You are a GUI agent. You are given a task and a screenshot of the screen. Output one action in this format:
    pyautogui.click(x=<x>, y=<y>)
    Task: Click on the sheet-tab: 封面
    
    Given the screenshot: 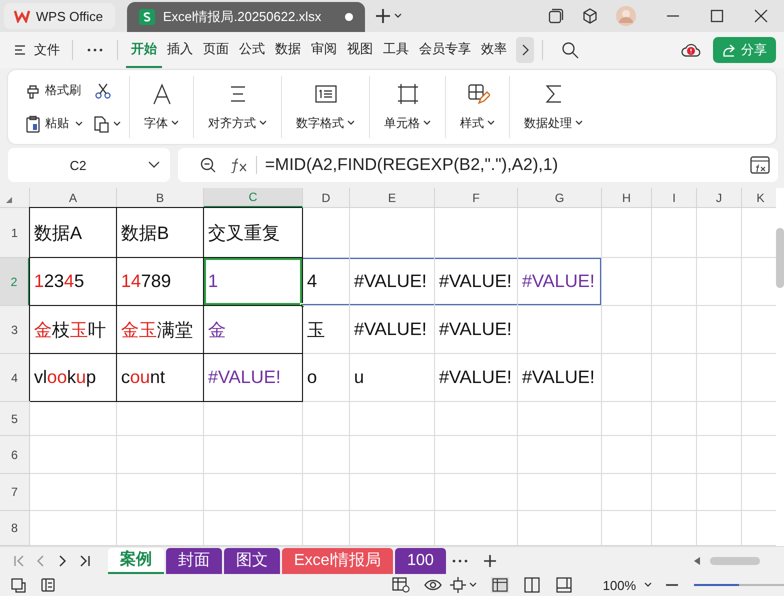 What is the action you would take?
    pyautogui.click(x=194, y=561)
    